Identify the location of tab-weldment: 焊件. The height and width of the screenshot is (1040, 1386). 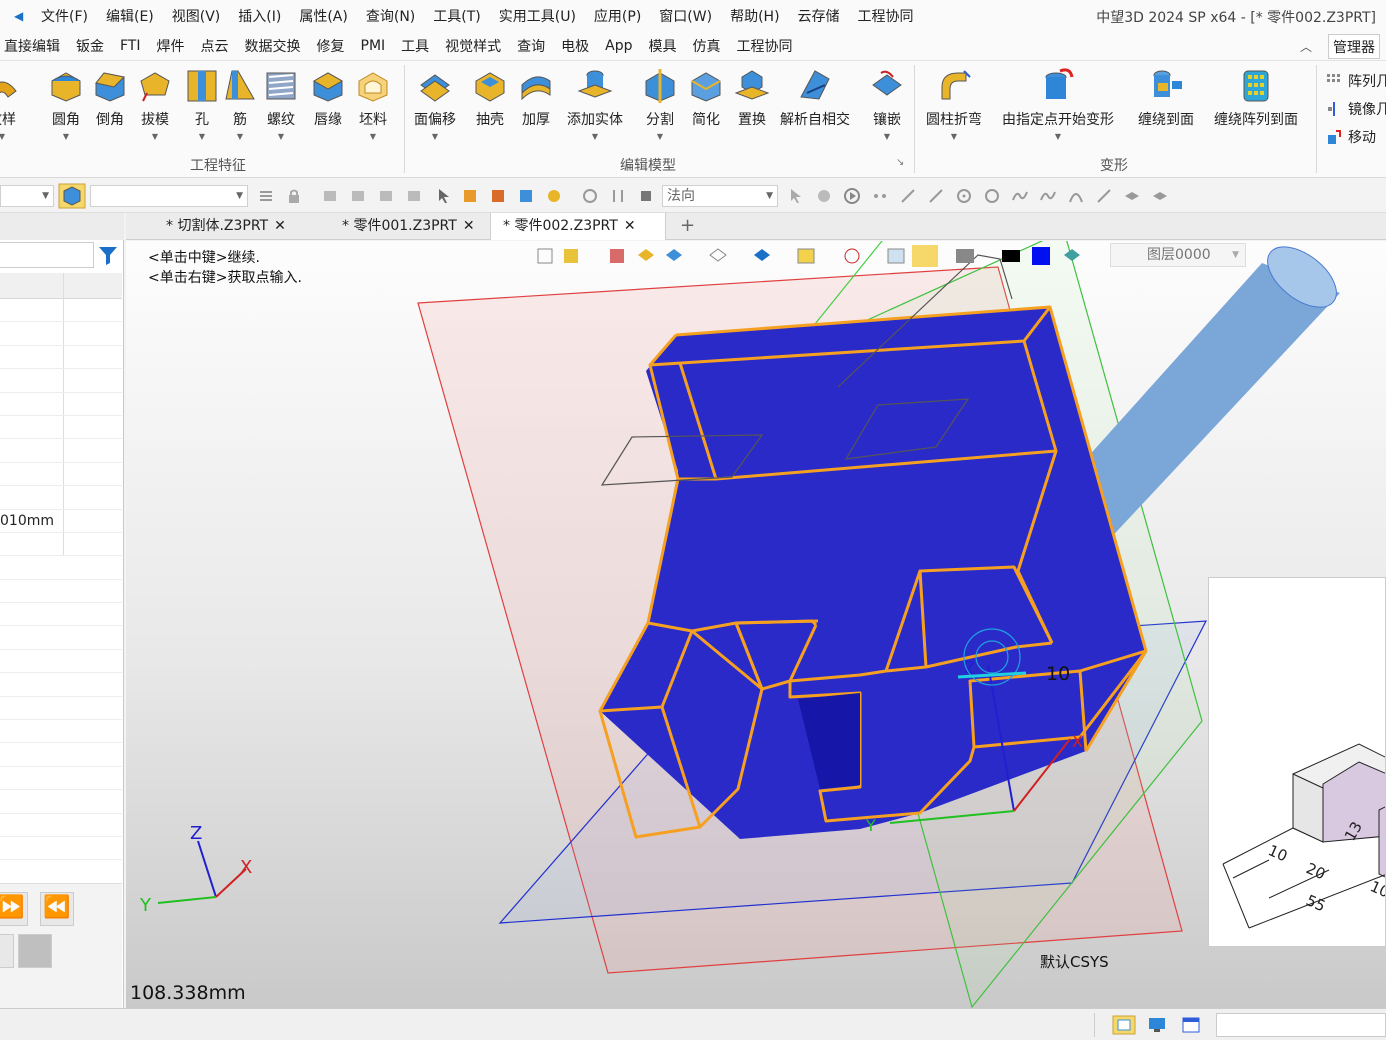
(176, 46).